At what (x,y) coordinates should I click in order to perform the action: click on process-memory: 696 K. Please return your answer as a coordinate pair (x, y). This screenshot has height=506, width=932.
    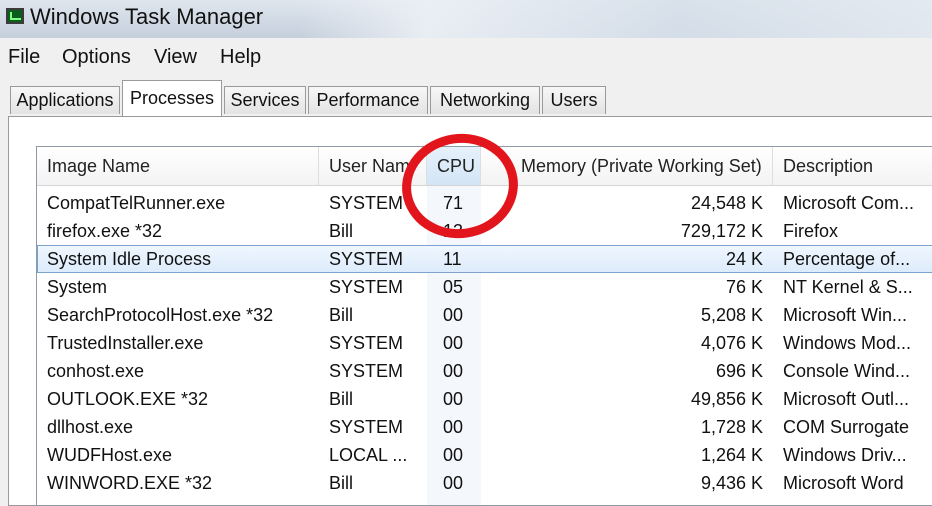
    Looking at the image, I should click on (739, 371).